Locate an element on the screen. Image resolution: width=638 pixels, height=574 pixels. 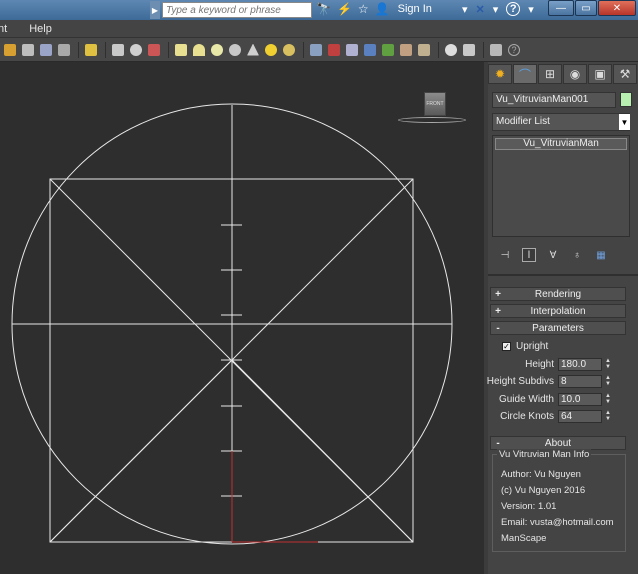
particle-icon is located at coordinates (370, 49).